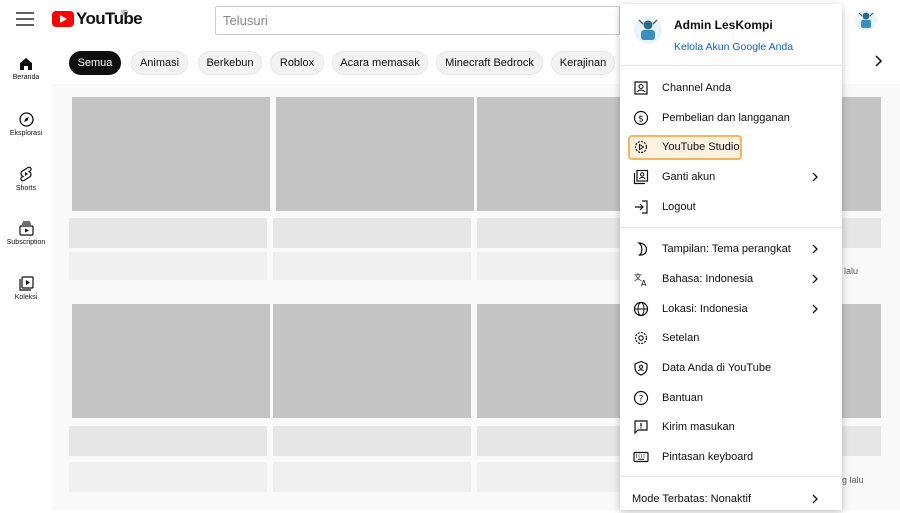 This screenshot has width=900, height=513. Describe the element at coordinates (851, 271) in the screenshot. I see `video-meta-text: lalu` at that location.